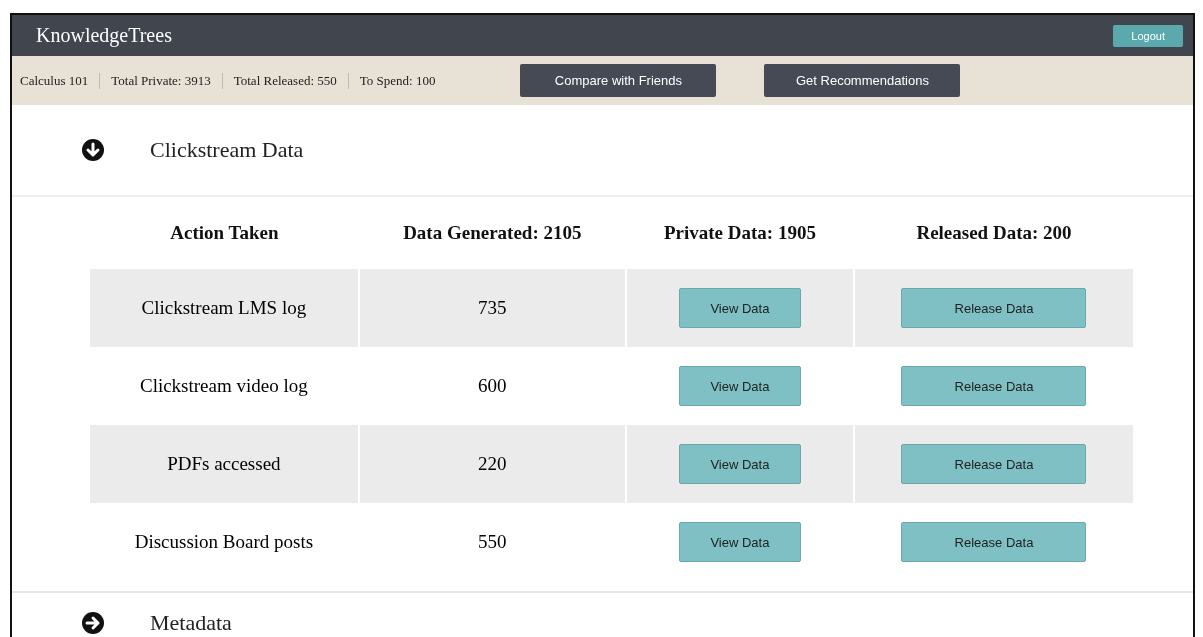 The height and width of the screenshot is (637, 1203). What do you see at coordinates (739, 233) in the screenshot?
I see `column-header: Private Data: 1905` at bounding box center [739, 233].